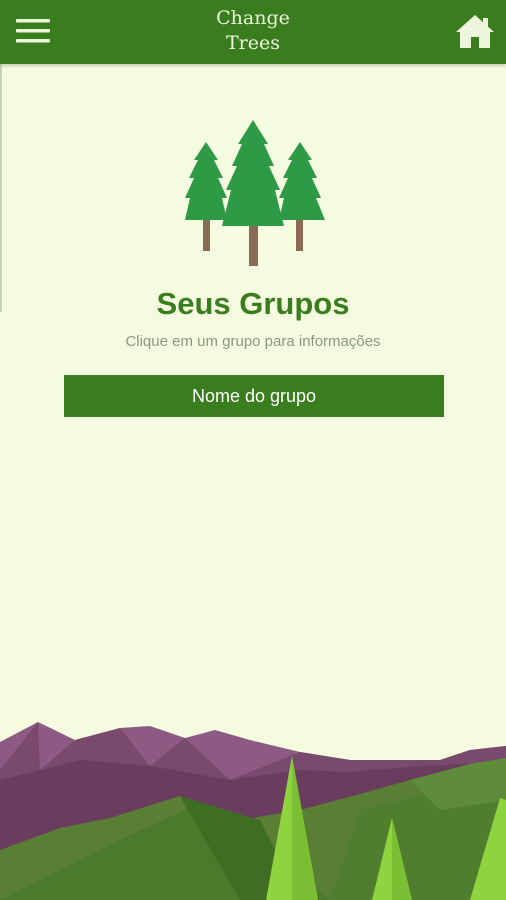 The height and width of the screenshot is (900, 506). I want to click on group-list-item: Nome do grupo, so click(254, 396).